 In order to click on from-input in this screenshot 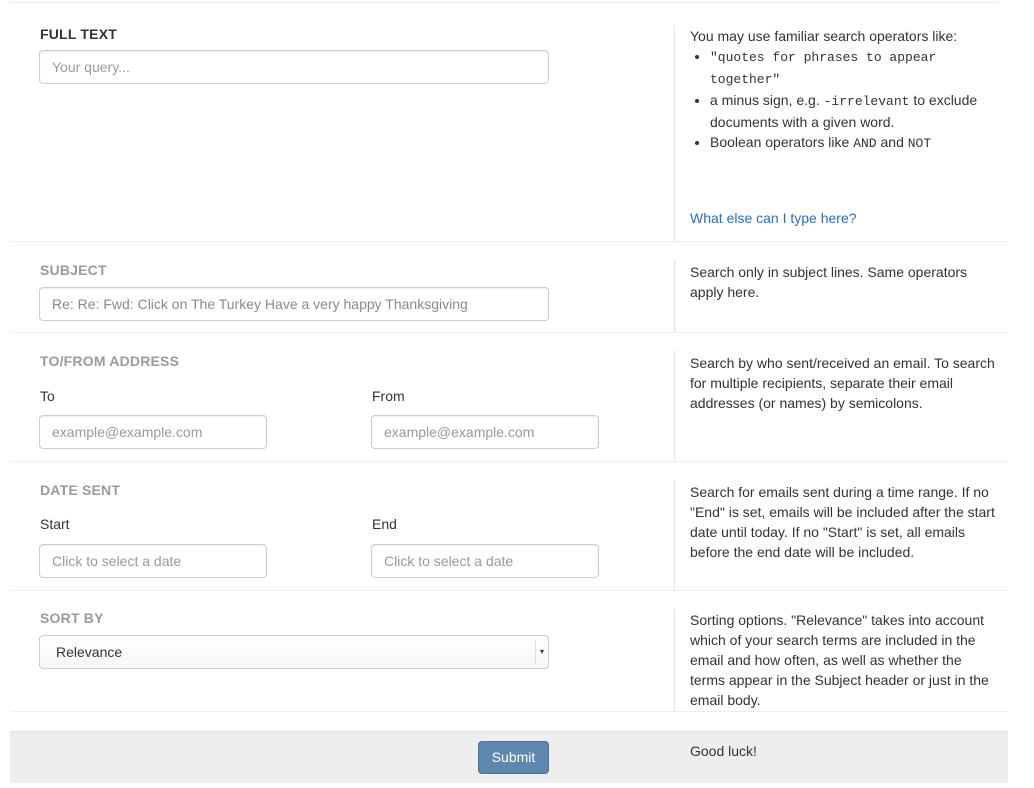, I will do `click(485, 432)`.